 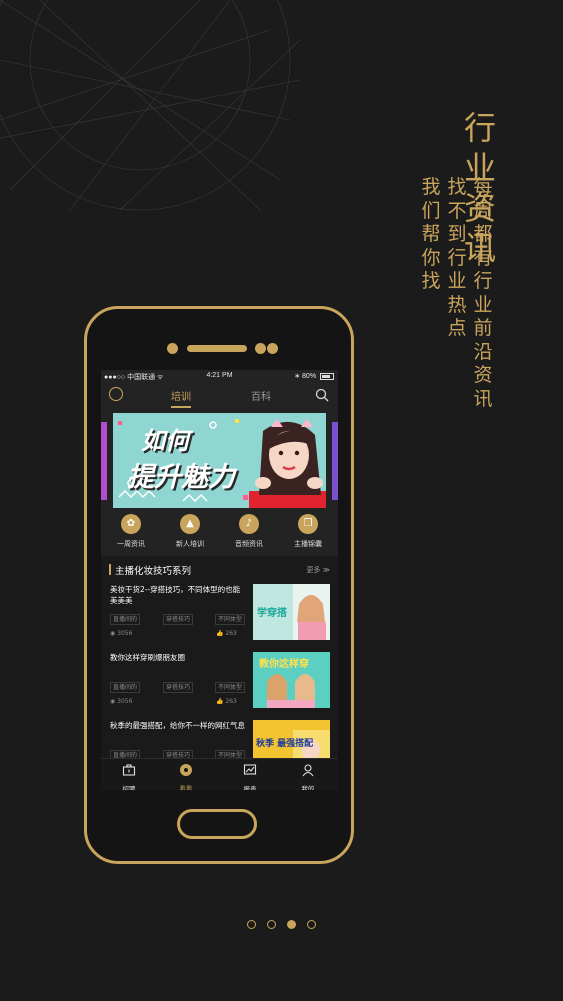 I want to click on tab-indicator, so click(x=181, y=407).